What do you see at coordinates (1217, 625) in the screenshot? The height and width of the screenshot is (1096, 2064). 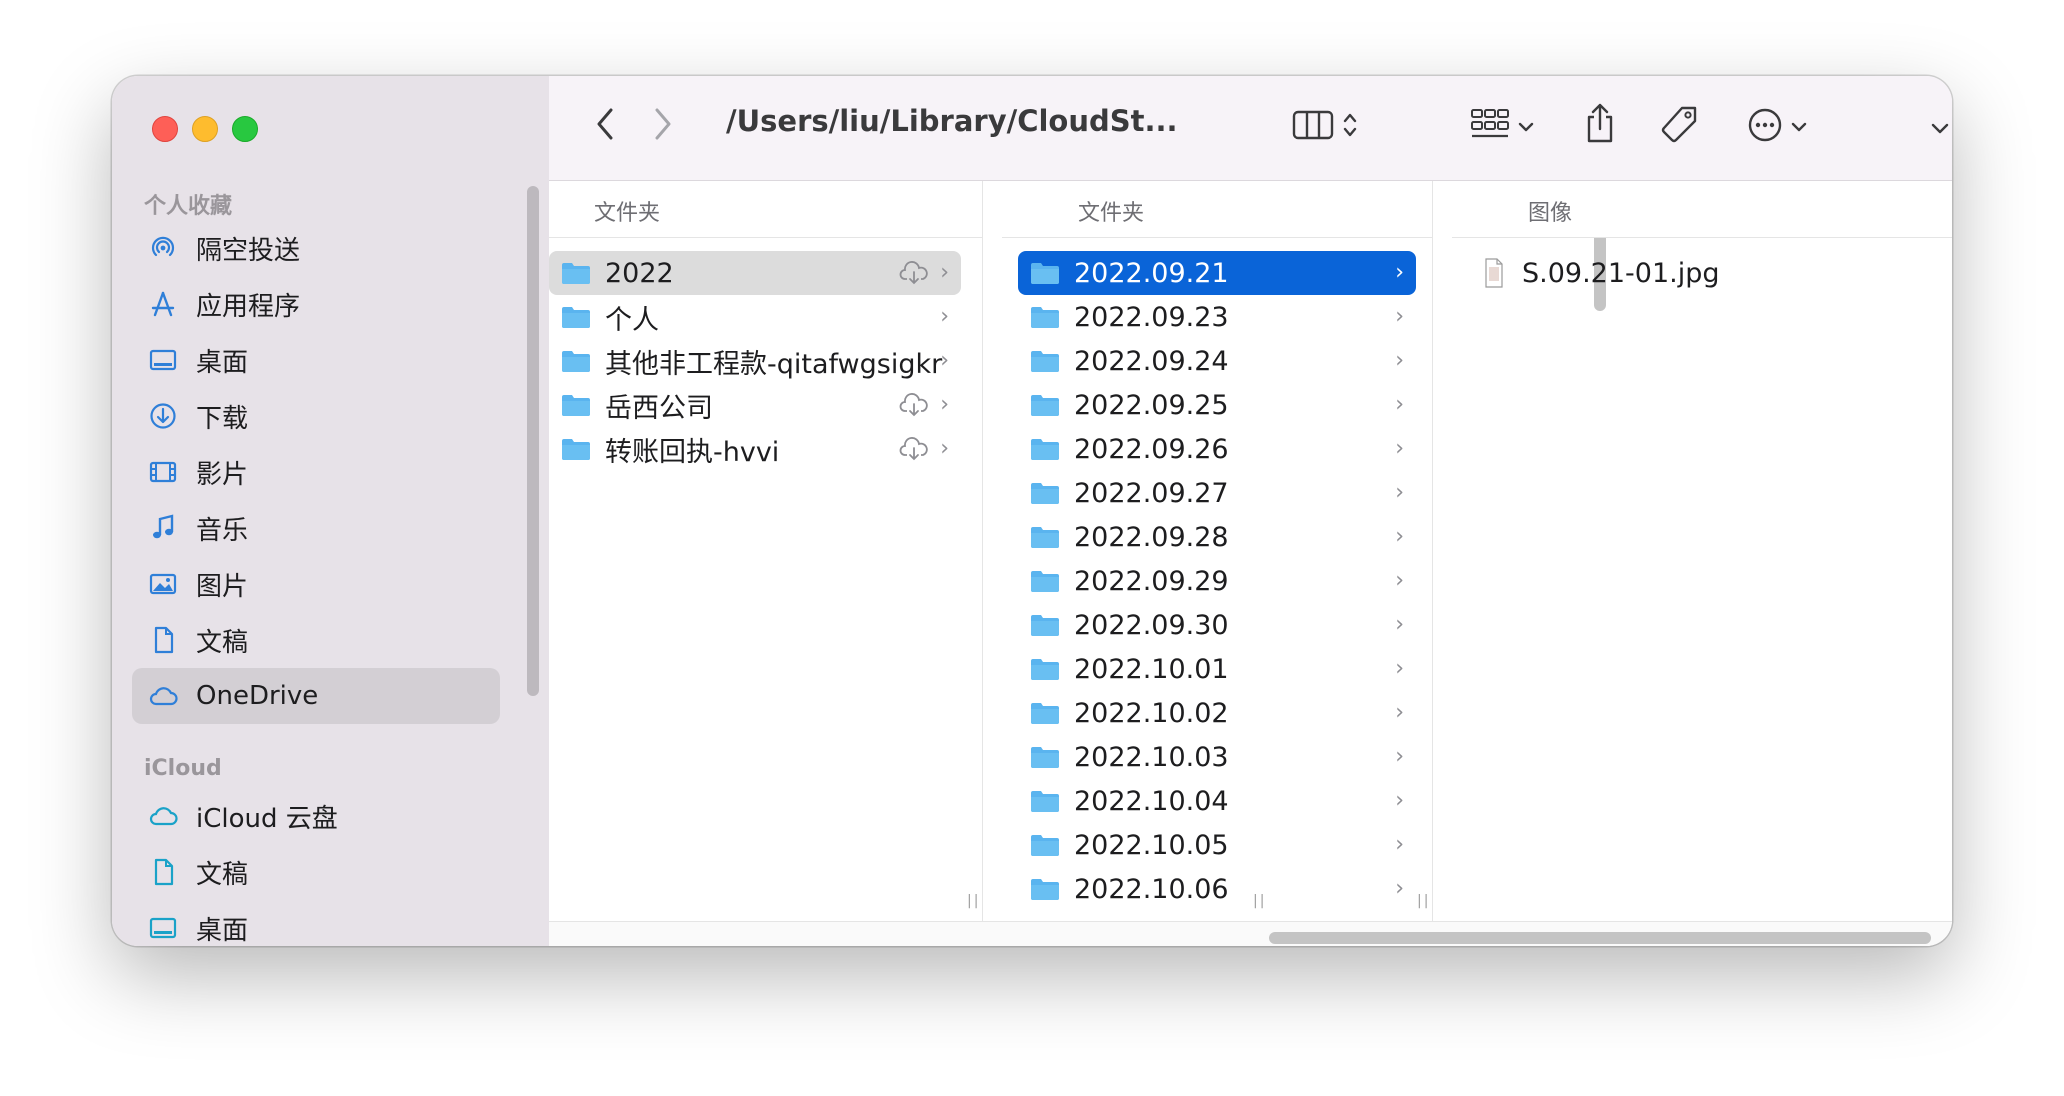 I see `list-item: 2022.09.30 ›` at bounding box center [1217, 625].